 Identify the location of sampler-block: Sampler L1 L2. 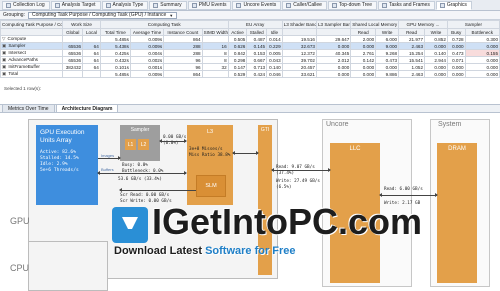
(140, 143).